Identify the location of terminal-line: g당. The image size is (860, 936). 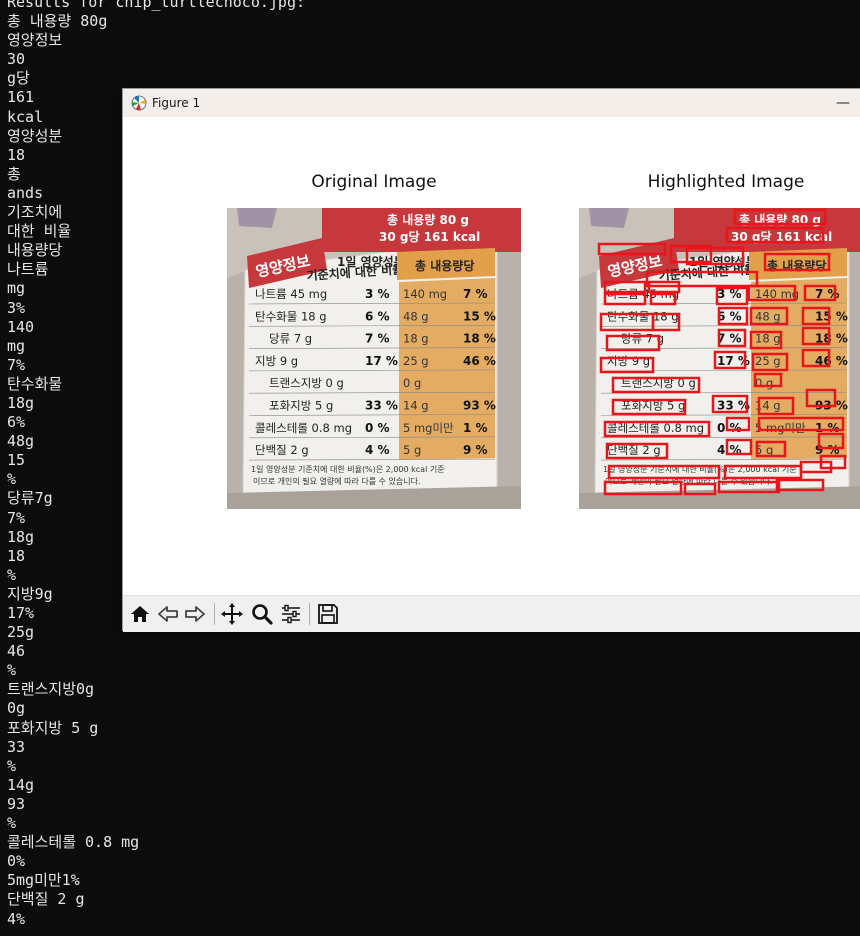
(18, 78).